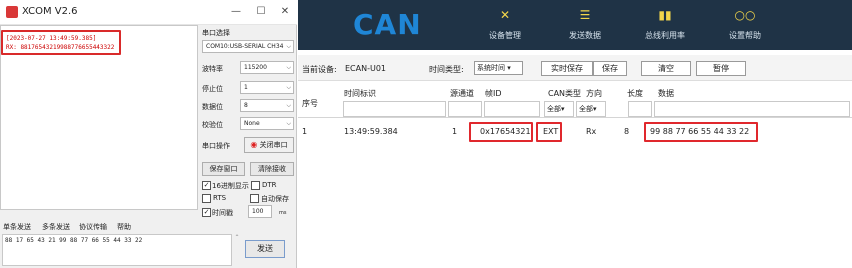  I want to click on cell-seq: 1, so click(305, 131).